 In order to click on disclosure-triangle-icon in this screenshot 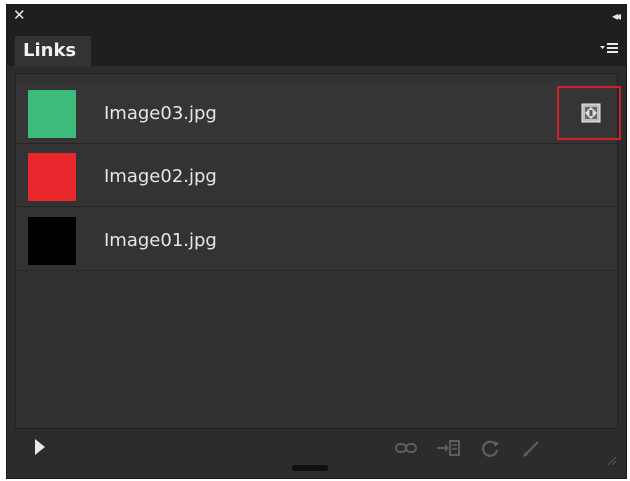, I will do `click(40, 447)`.